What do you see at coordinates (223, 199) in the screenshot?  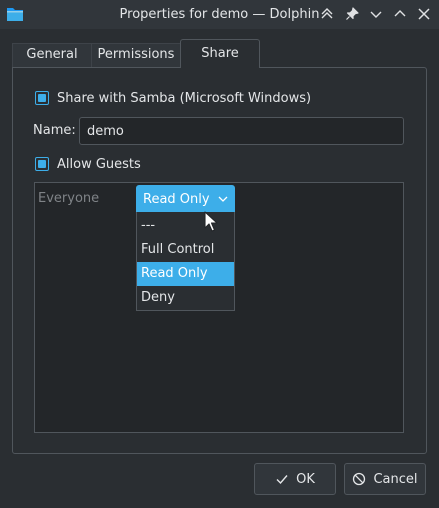 I see `chevron-down-icon` at bounding box center [223, 199].